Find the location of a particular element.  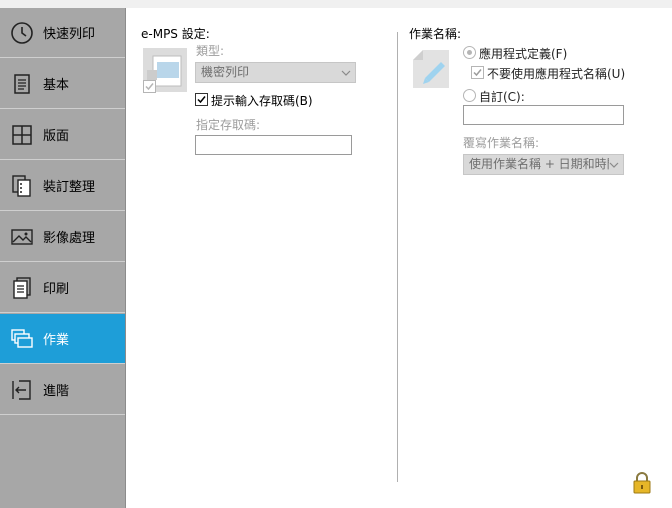

show-access-code-checkbox is located at coordinates (201, 99).